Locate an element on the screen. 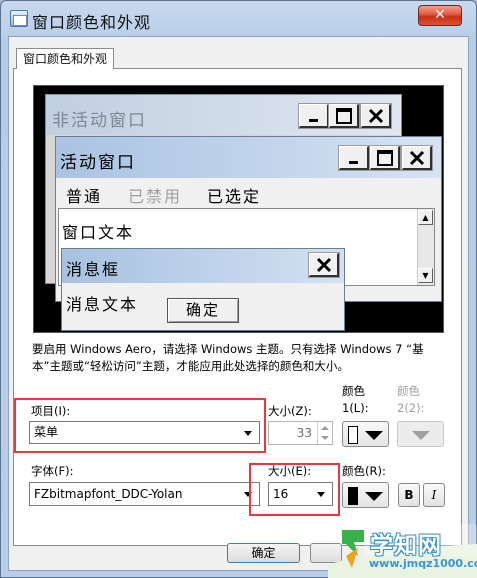  font-size-value: 16 is located at coordinates (281, 494).